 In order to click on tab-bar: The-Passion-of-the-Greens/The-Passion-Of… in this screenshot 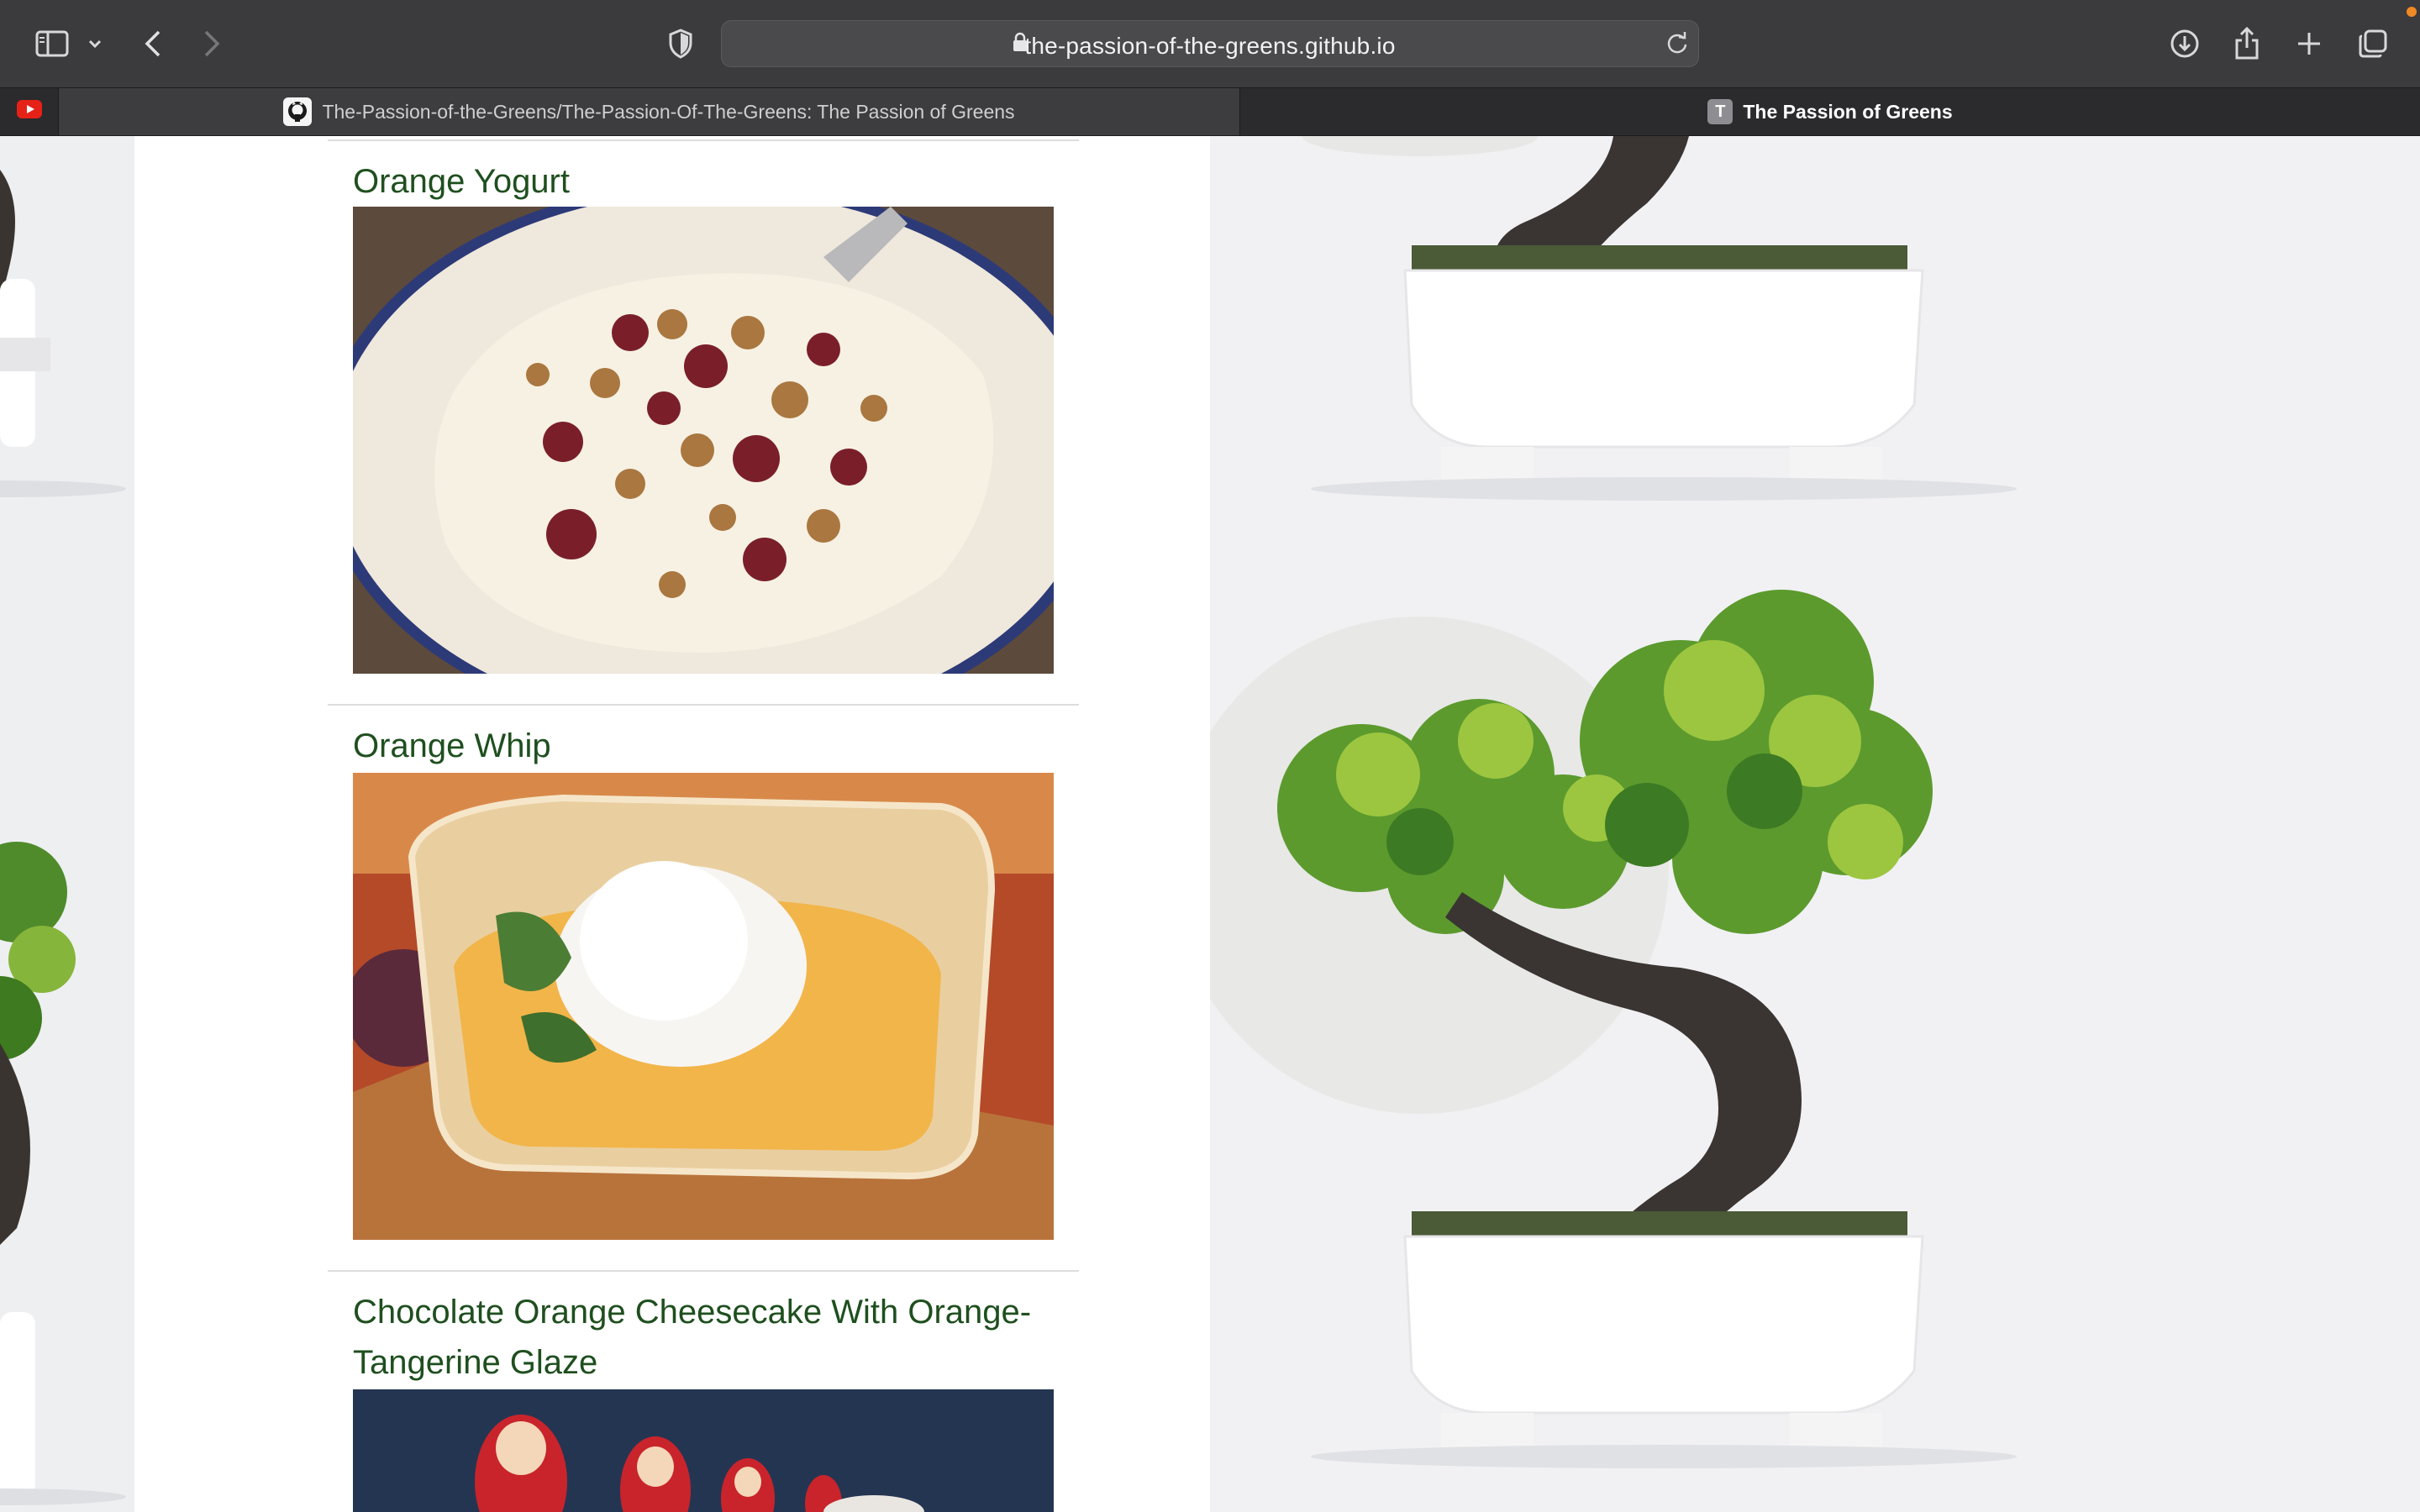, I will do `click(1210, 111)`.